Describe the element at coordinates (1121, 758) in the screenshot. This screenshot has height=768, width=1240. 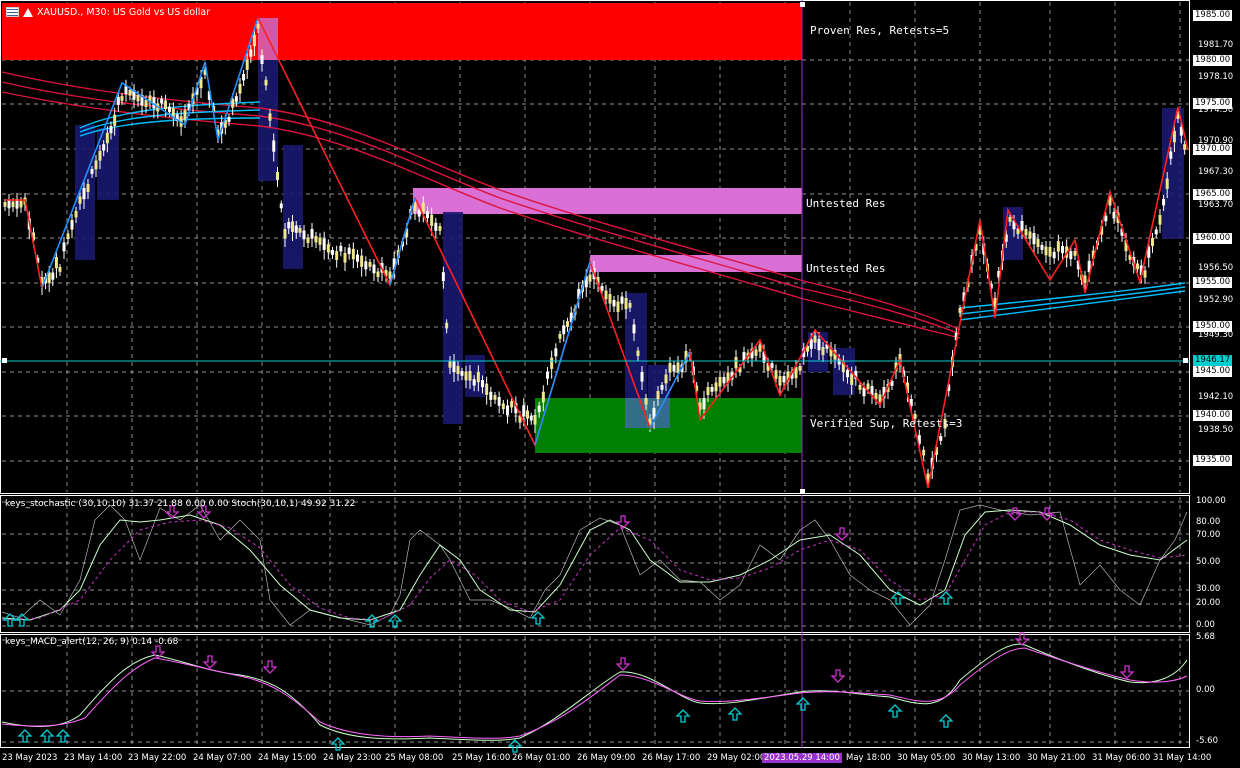
I see `time-tick-label: 31 May 06:00` at that location.